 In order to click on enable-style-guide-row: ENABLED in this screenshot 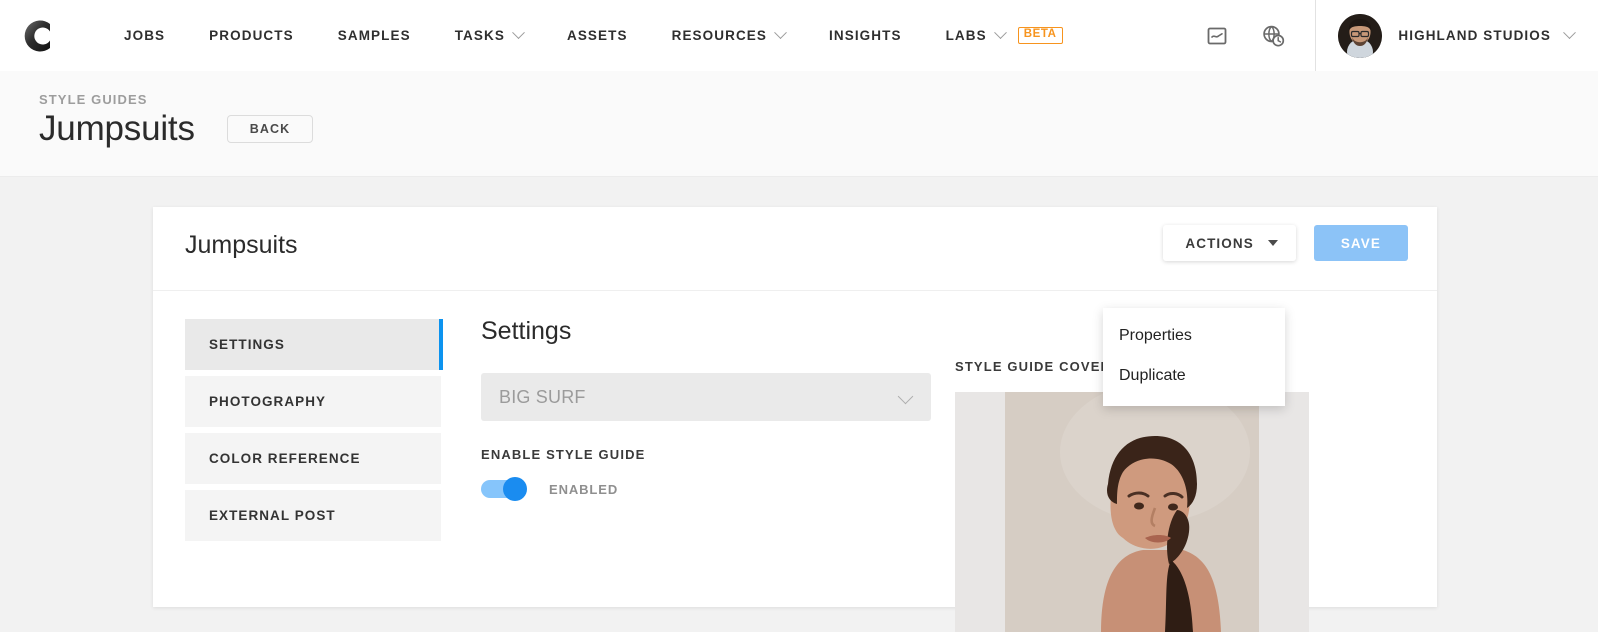, I will do `click(706, 489)`.